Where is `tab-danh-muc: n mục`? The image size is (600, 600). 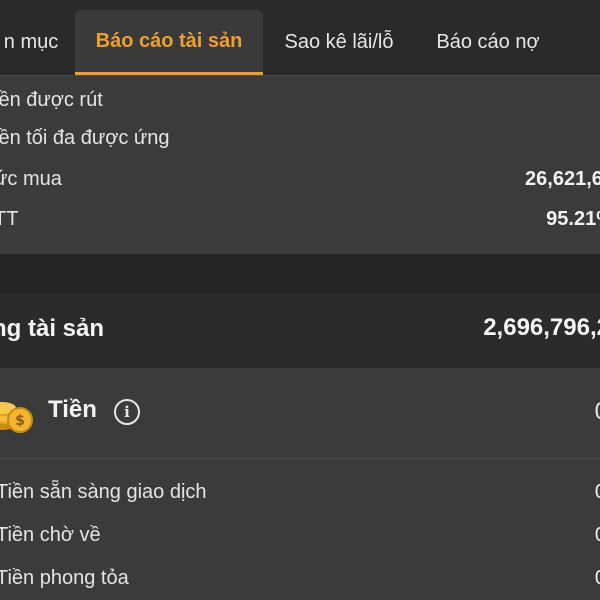 tab-danh-muc: n mục is located at coordinates (37, 42).